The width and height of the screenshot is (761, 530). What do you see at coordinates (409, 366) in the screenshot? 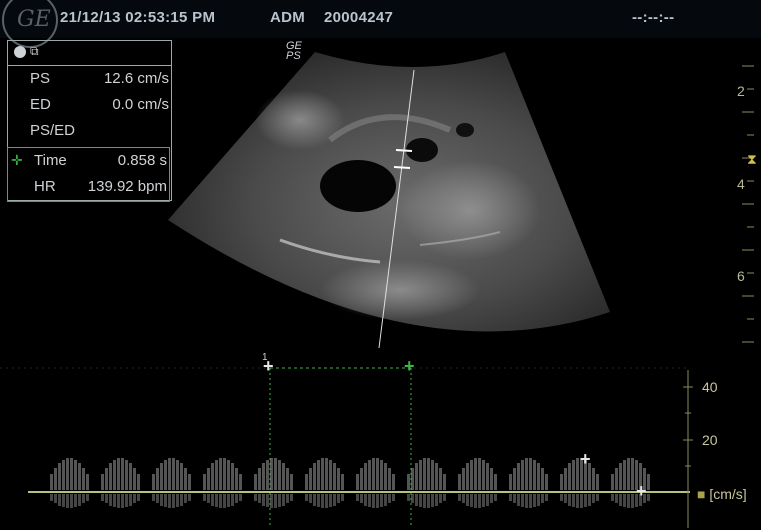
I see `caliper-marker-2: +` at bounding box center [409, 366].